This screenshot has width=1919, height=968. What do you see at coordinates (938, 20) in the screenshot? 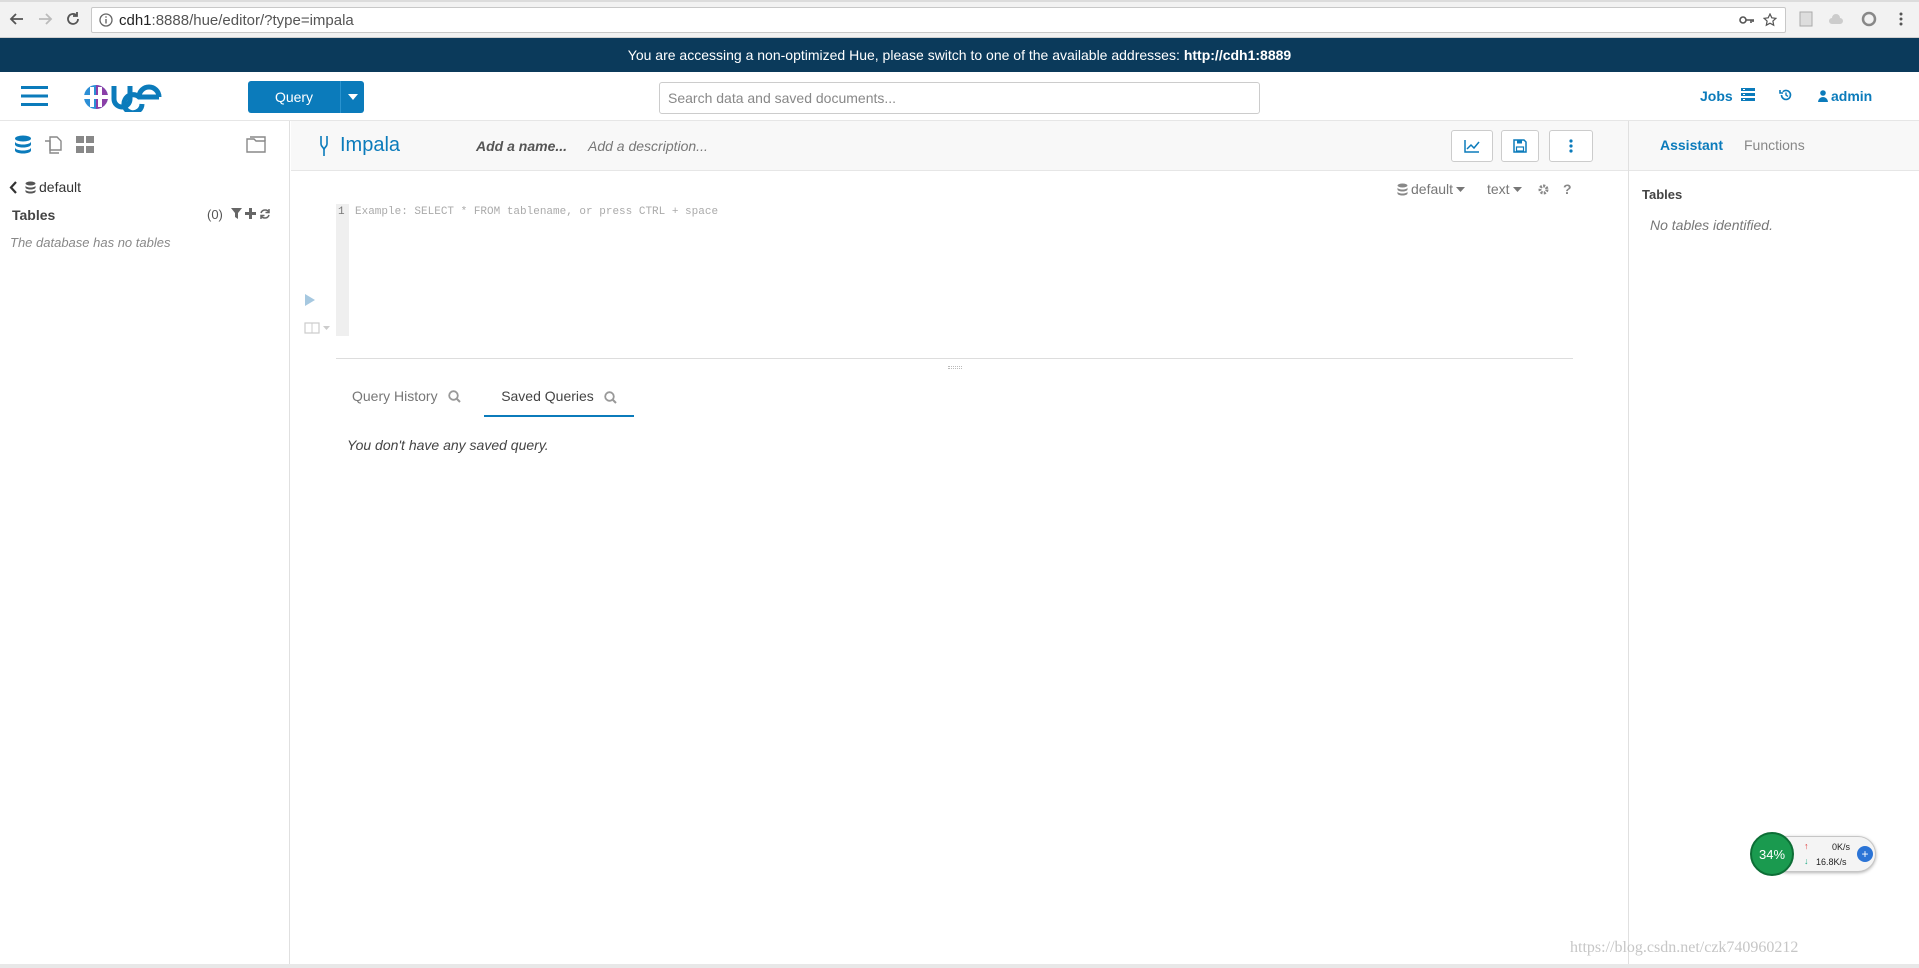
I see `address-bar: cdh1:8888/hue/editor/?type=impala` at bounding box center [938, 20].